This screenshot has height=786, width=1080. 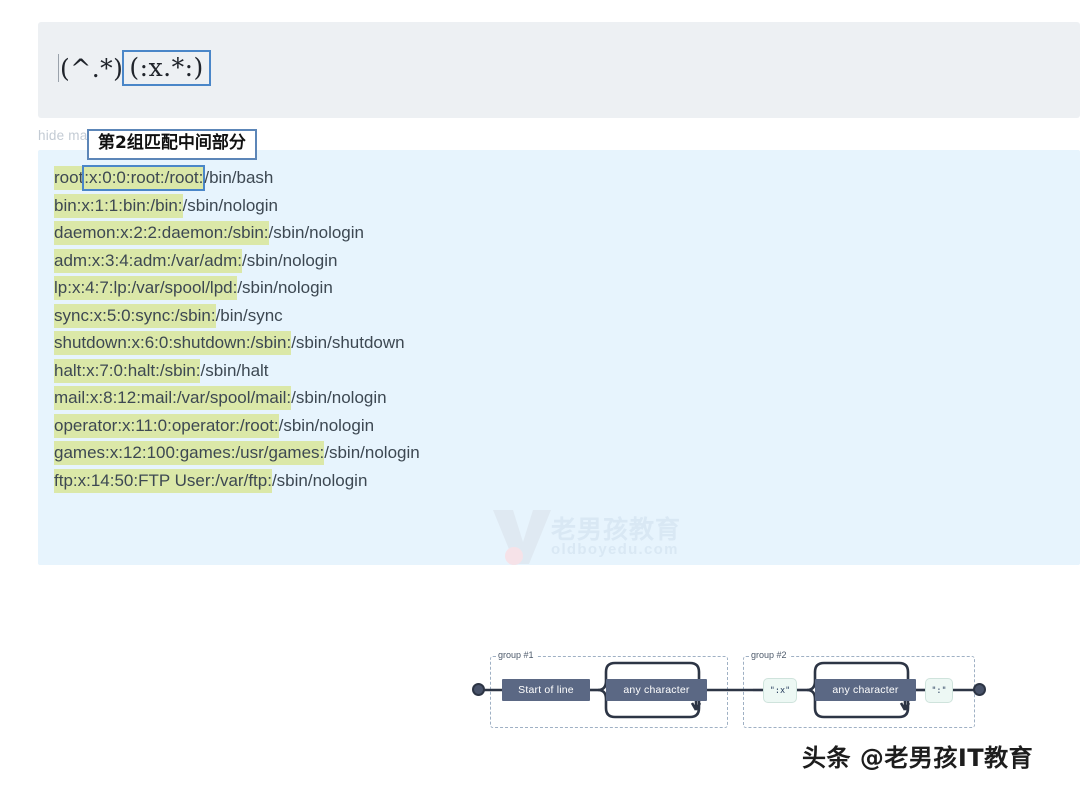 I want to click on diagram-start-endpoint, so click(x=478, y=689).